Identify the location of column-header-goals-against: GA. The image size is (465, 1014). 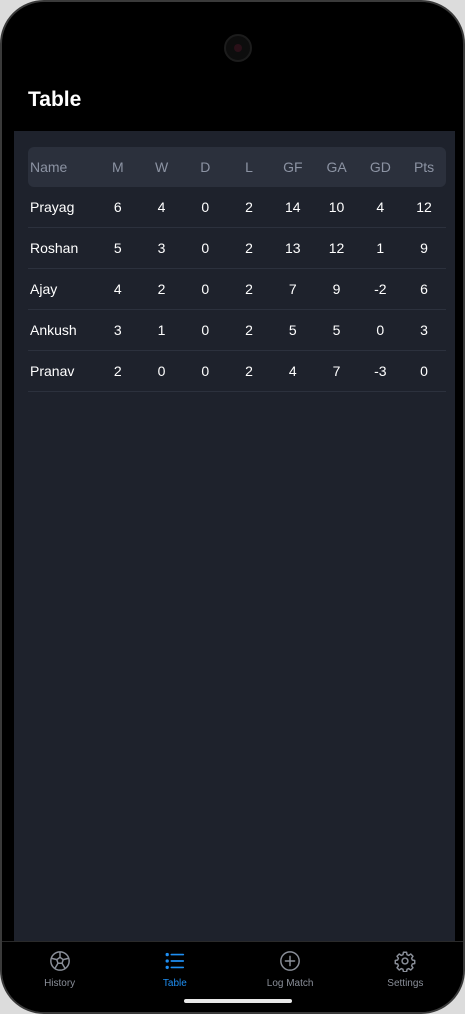
(337, 167).